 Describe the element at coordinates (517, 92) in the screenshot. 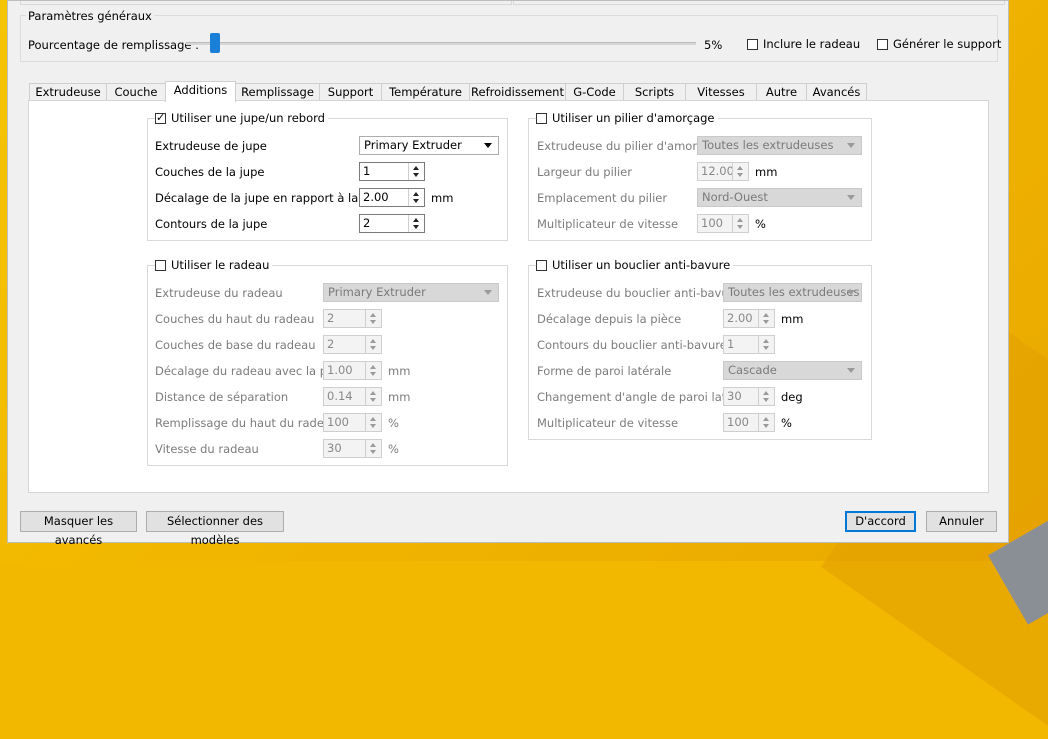

I see `tab-refroidissement: Refroidissement` at that location.